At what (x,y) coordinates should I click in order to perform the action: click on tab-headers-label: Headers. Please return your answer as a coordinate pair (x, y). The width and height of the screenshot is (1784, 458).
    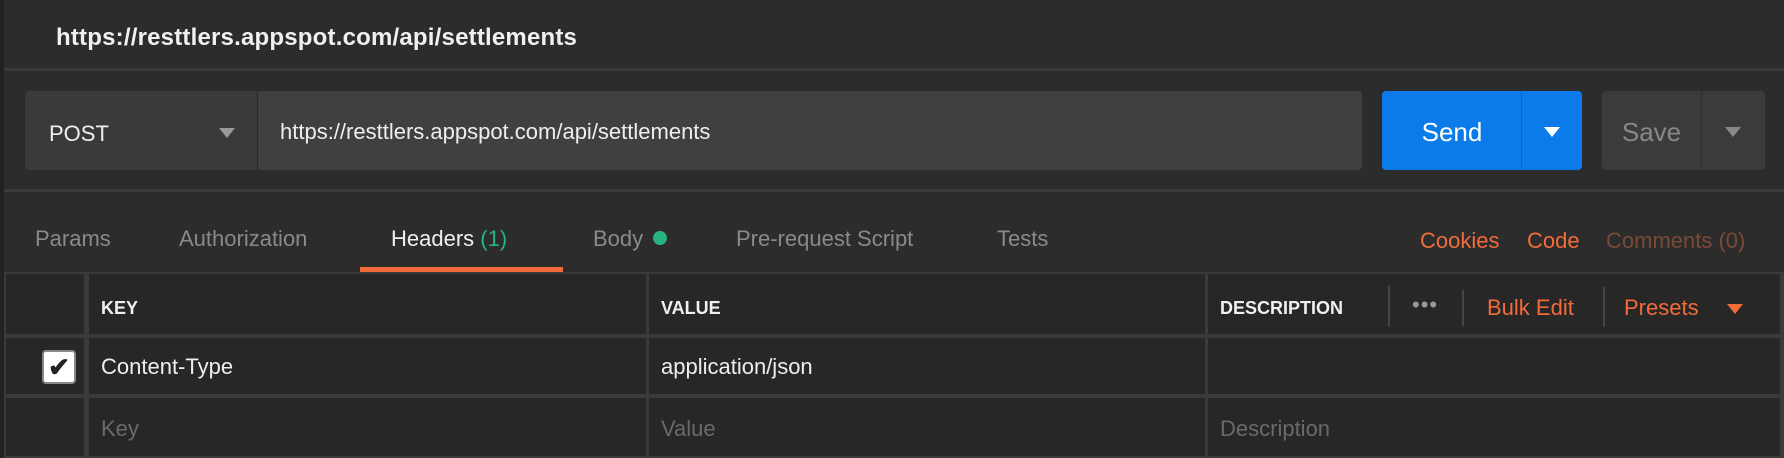
    Looking at the image, I should click on (433, 238).